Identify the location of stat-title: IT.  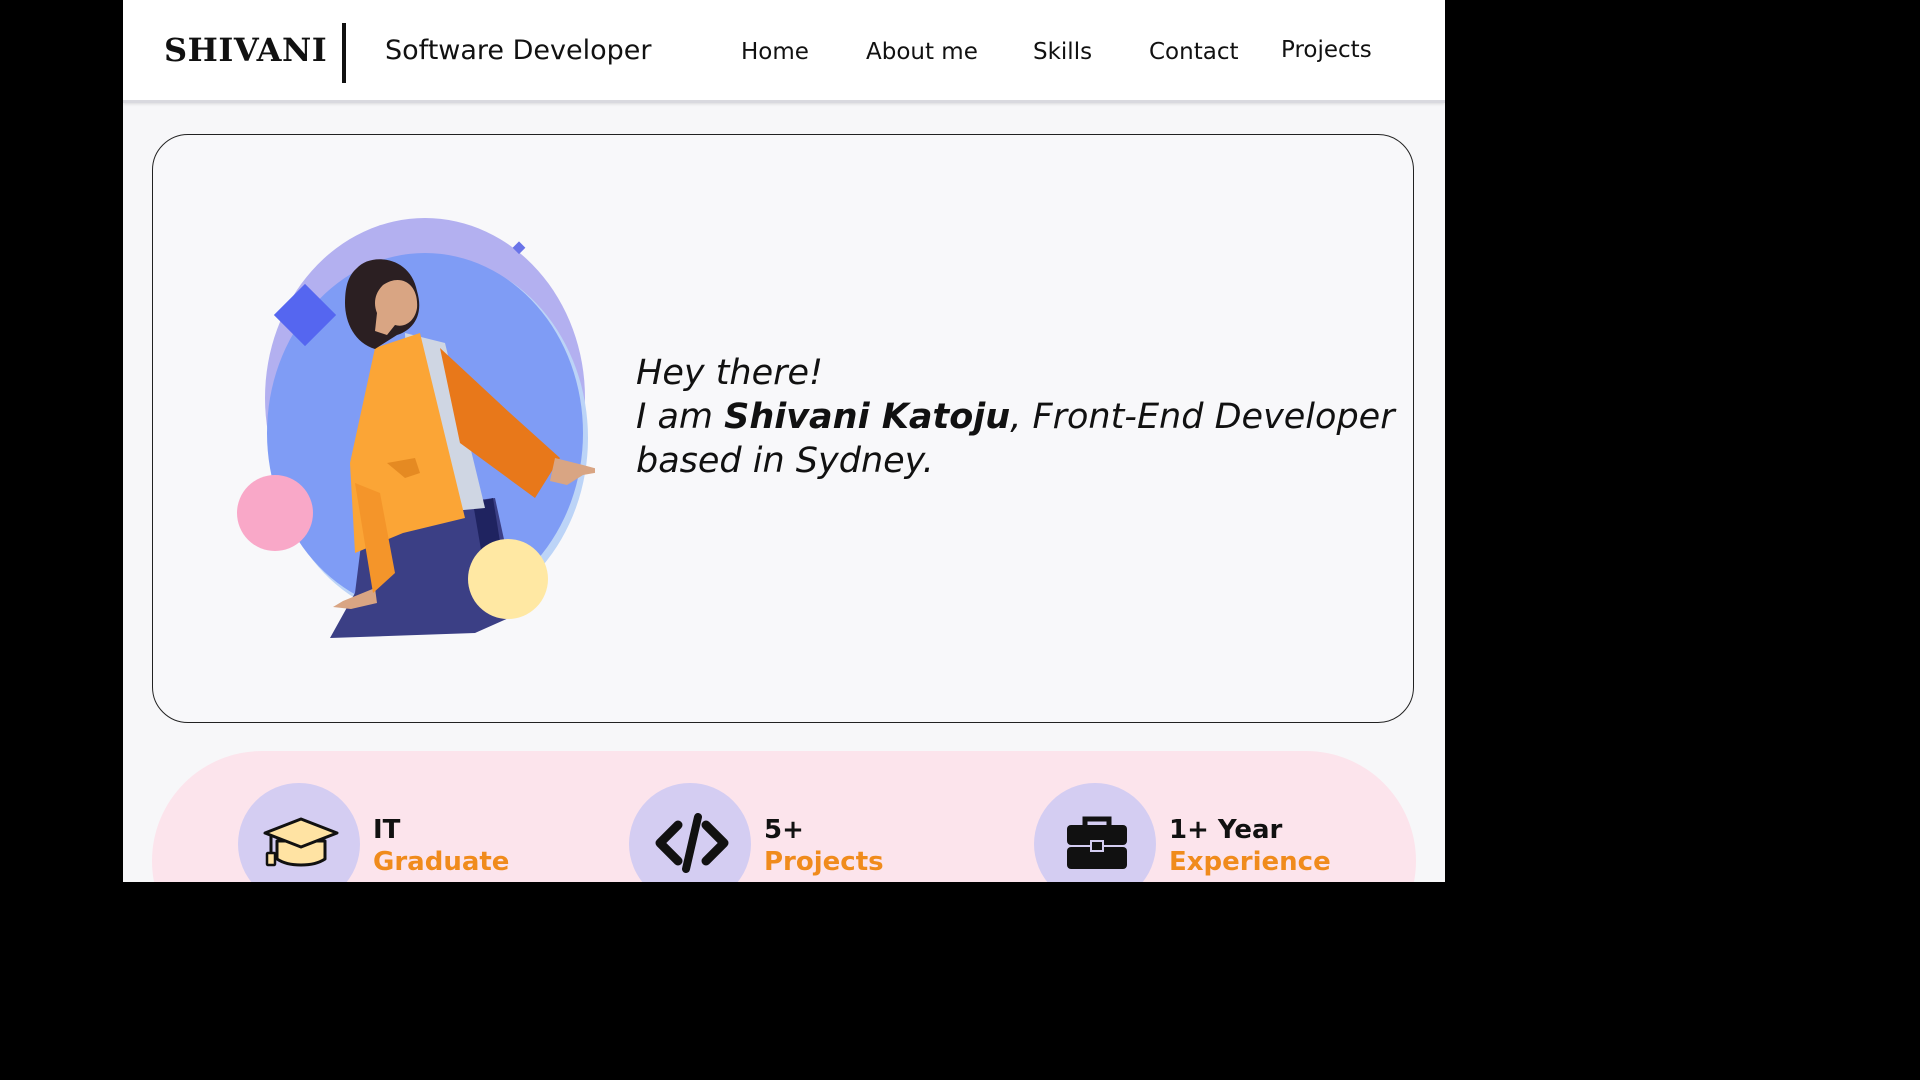
(387, 830).